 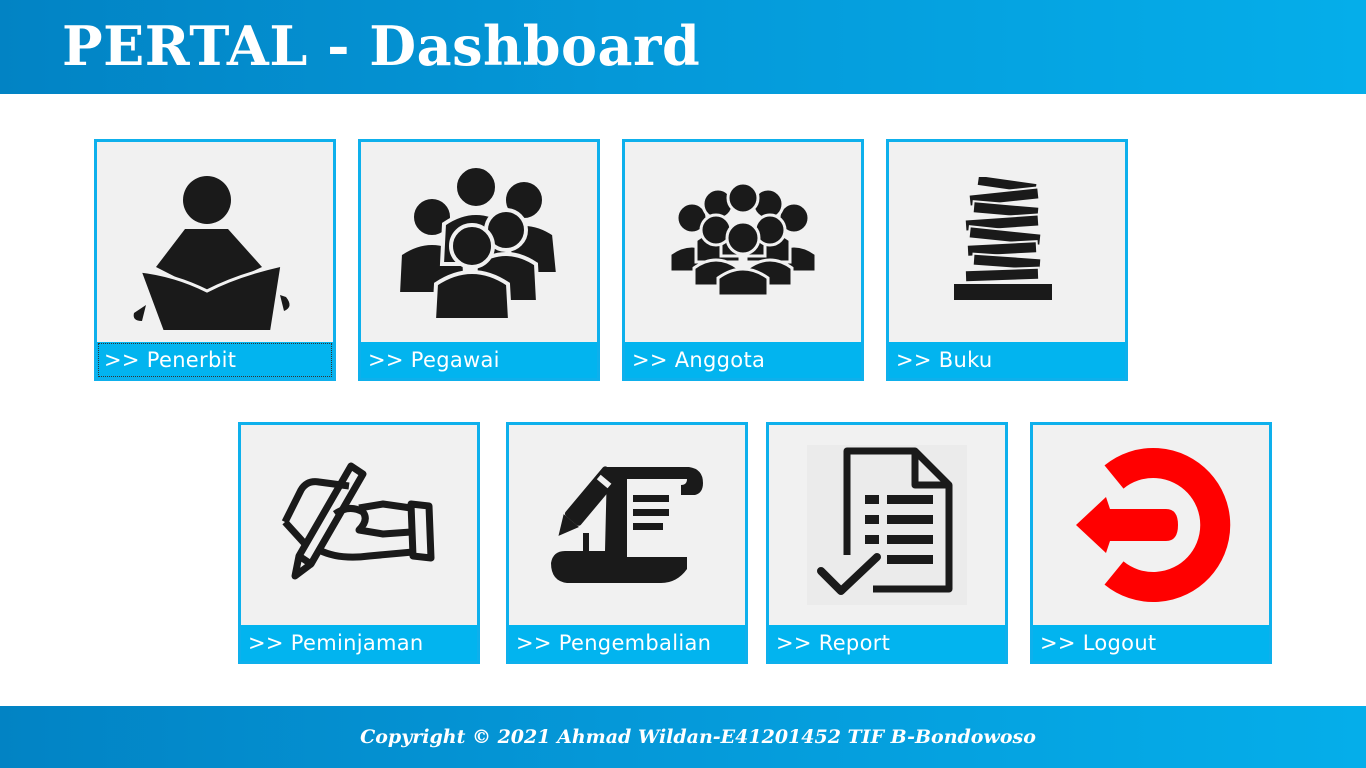 I want to click on group-icon, so click(x=479, y=242).